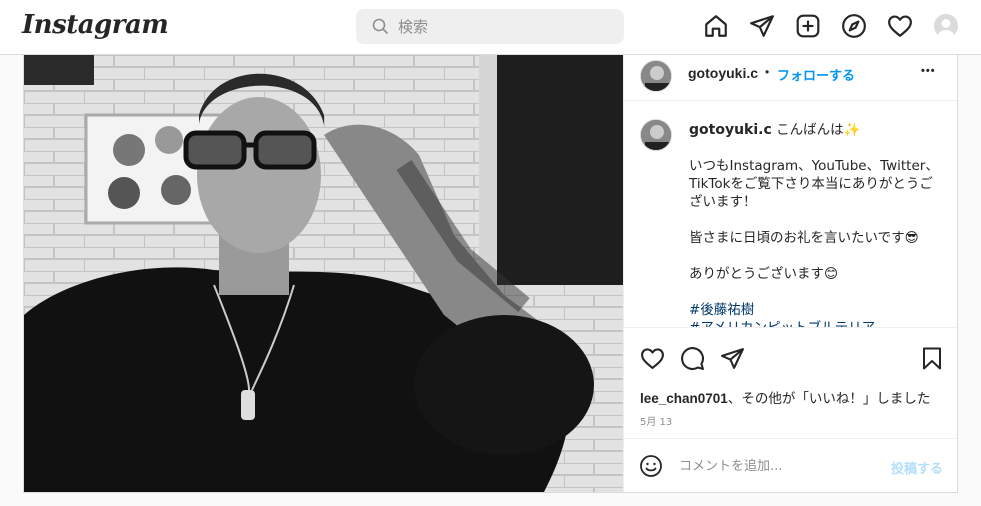  Describe the element at coordinates (804, 238) in the screenshot. I see `caption-line: 皆さまに日頃のお礼を言いたいです😎` at that location.